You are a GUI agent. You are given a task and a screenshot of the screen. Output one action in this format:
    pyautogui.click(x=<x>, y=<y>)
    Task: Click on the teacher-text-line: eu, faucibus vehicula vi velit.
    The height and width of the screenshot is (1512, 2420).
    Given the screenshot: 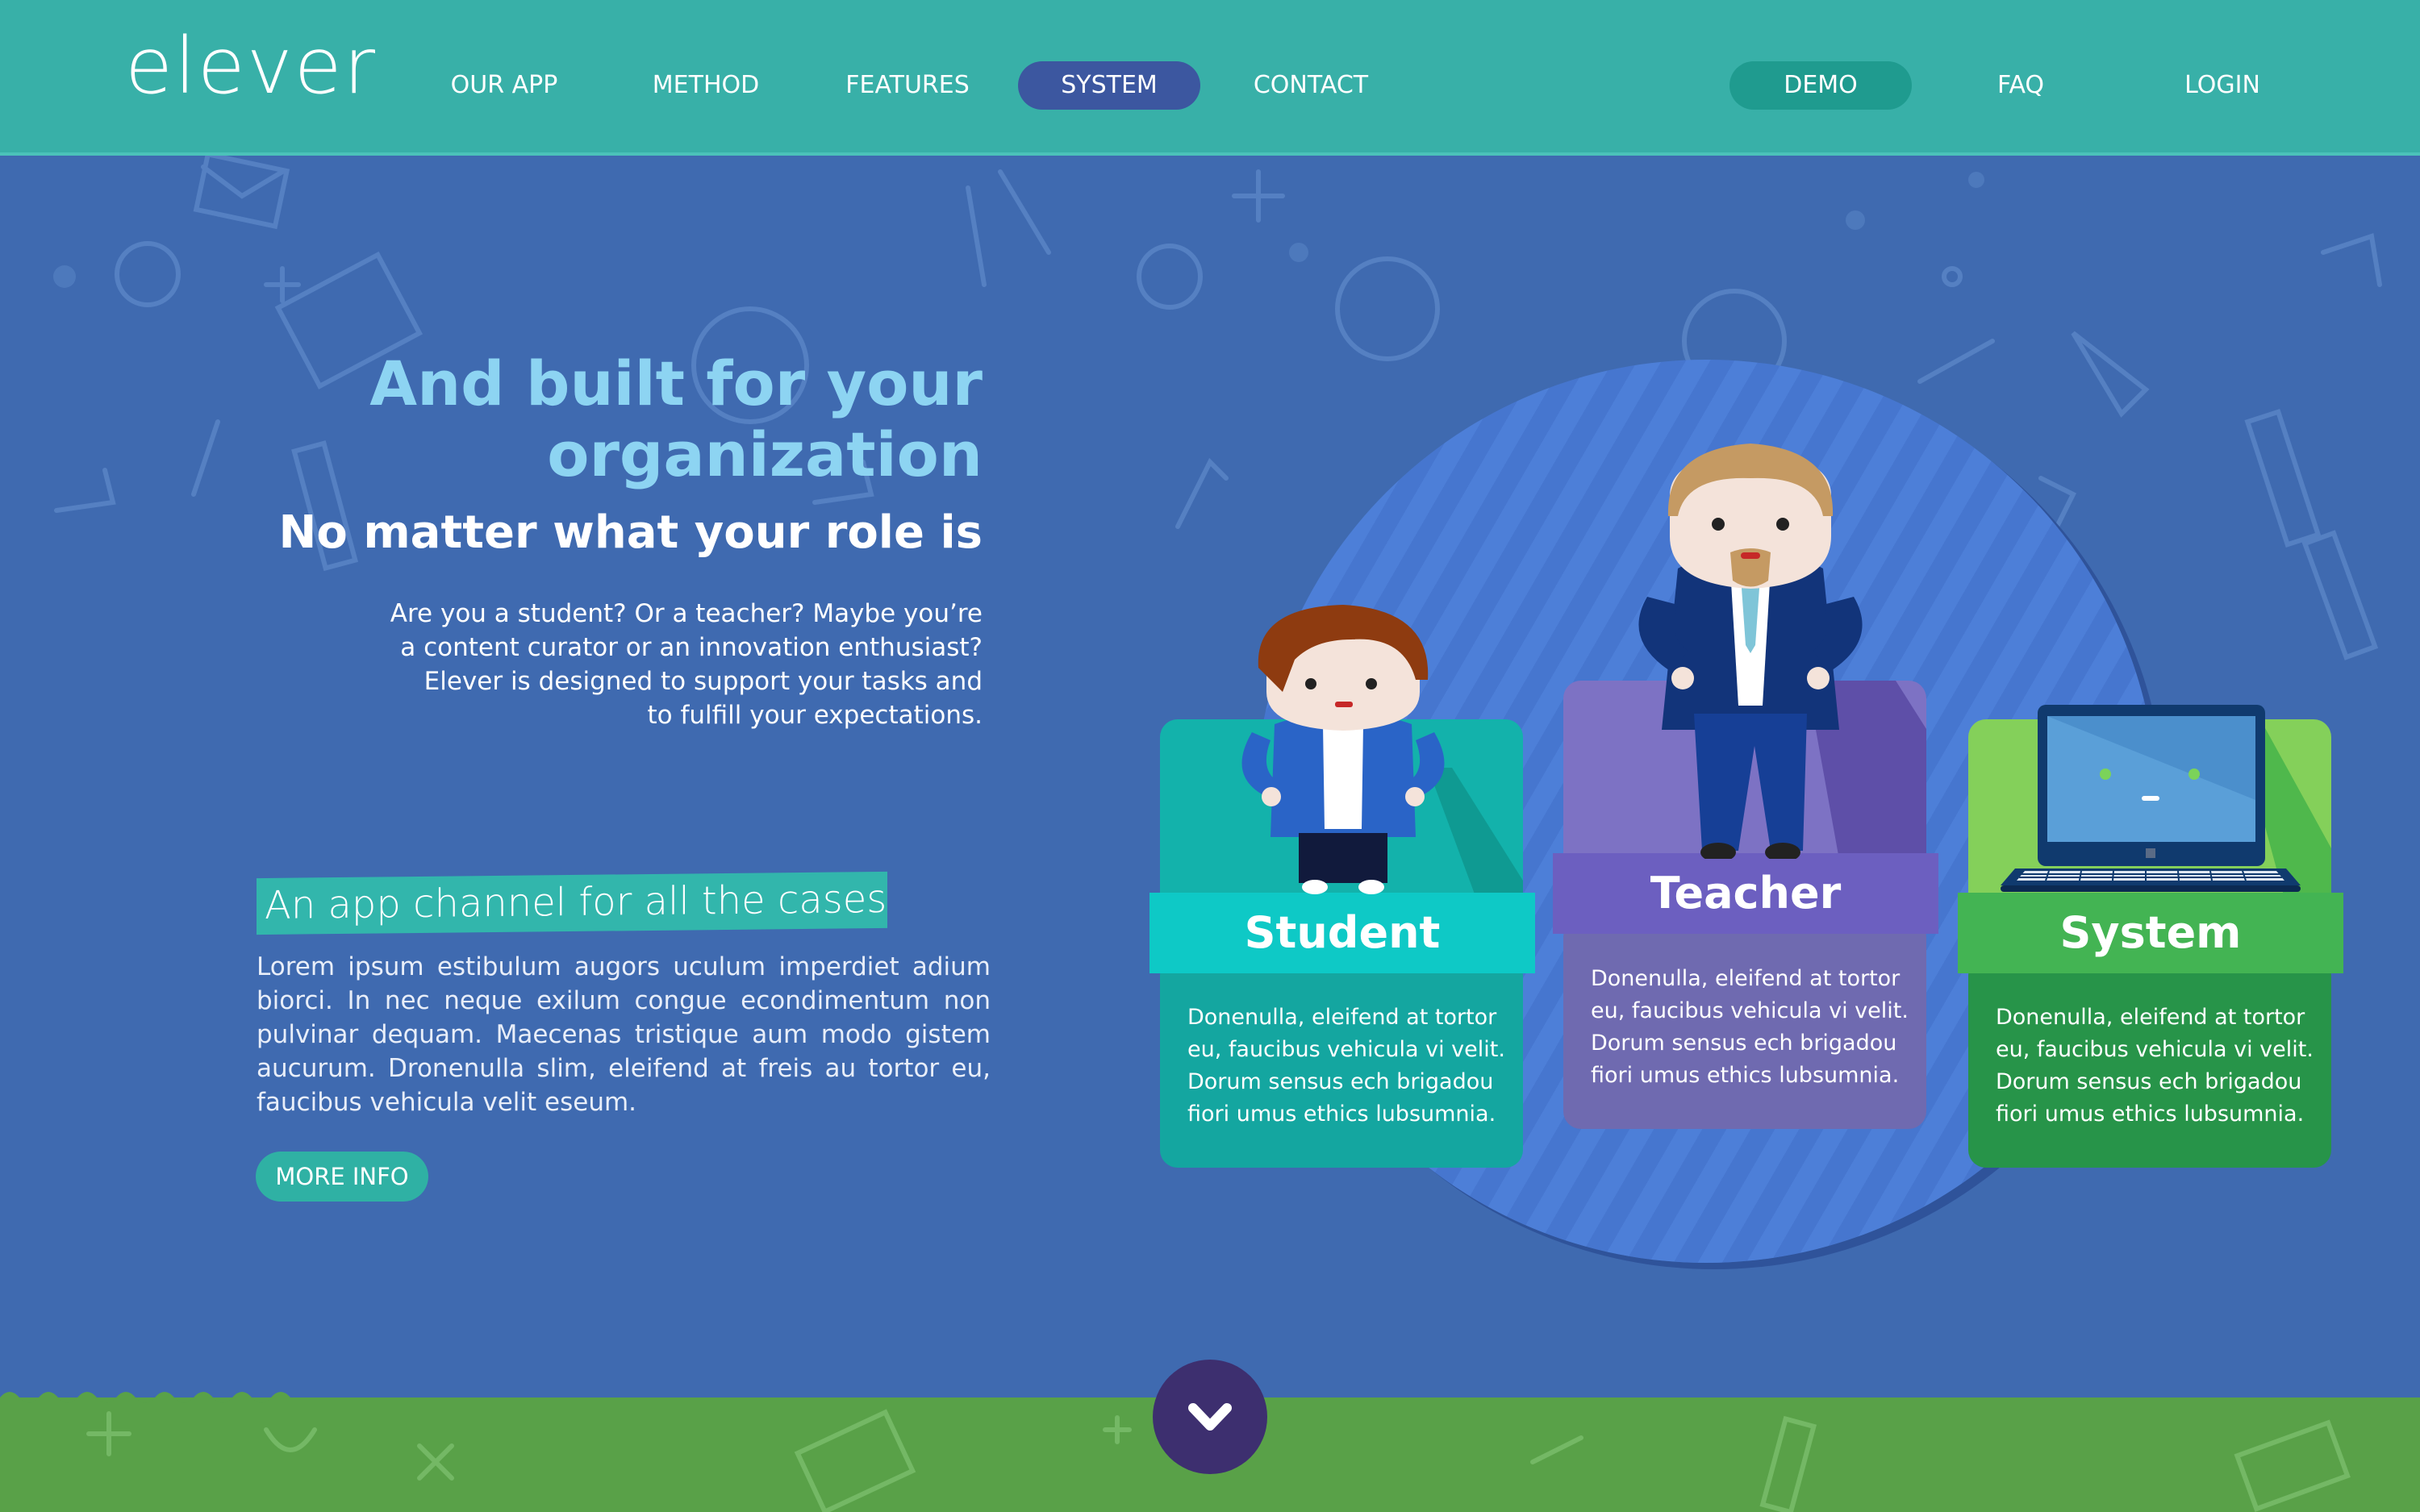 What is the action you would take?
    pyautogui.click(x=1750, y=1011)
    